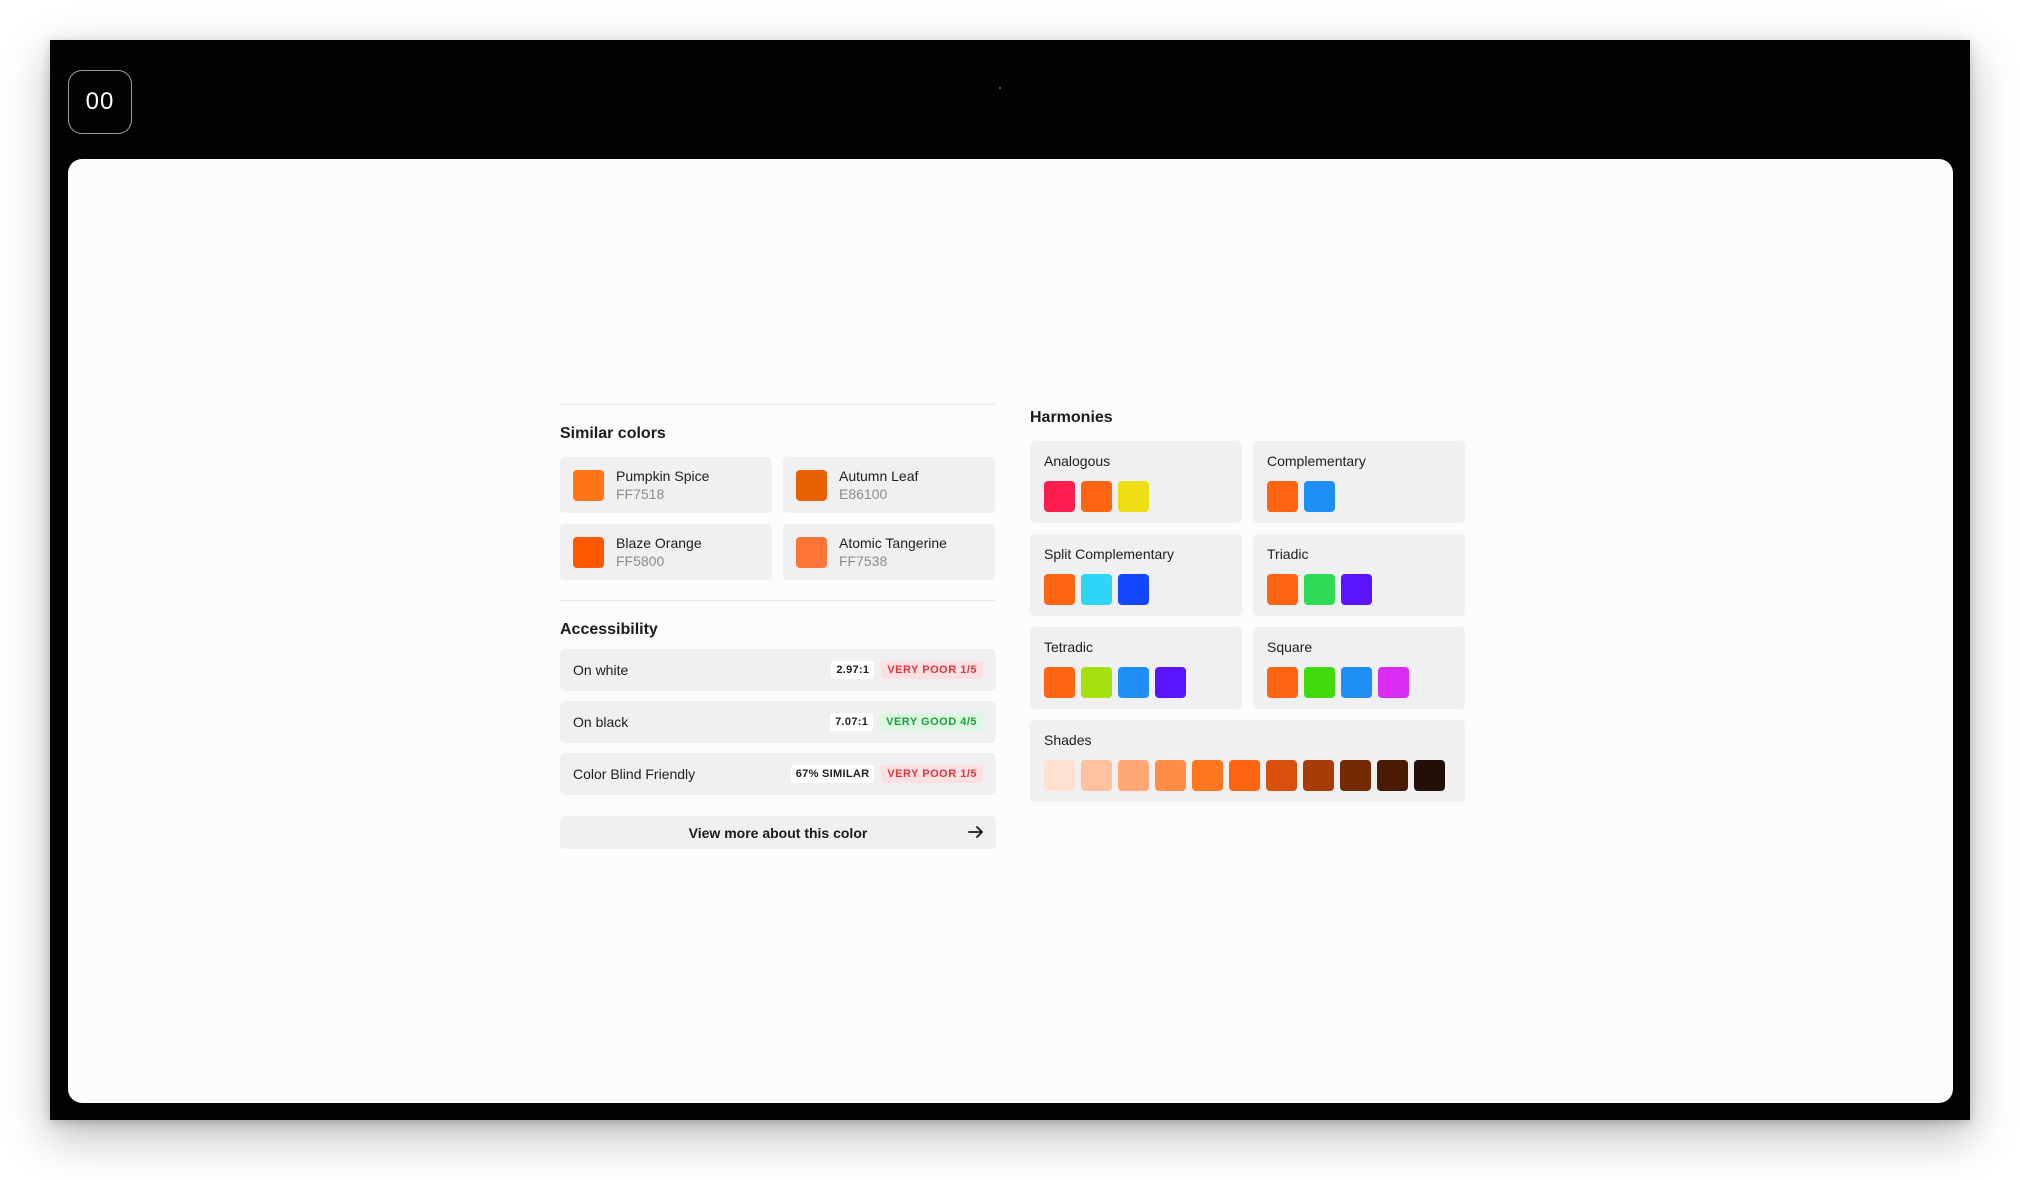  Describe the element at coordinates (640, 561) in the screenshot. I see `similar-color-hex: FF5800` at that location.